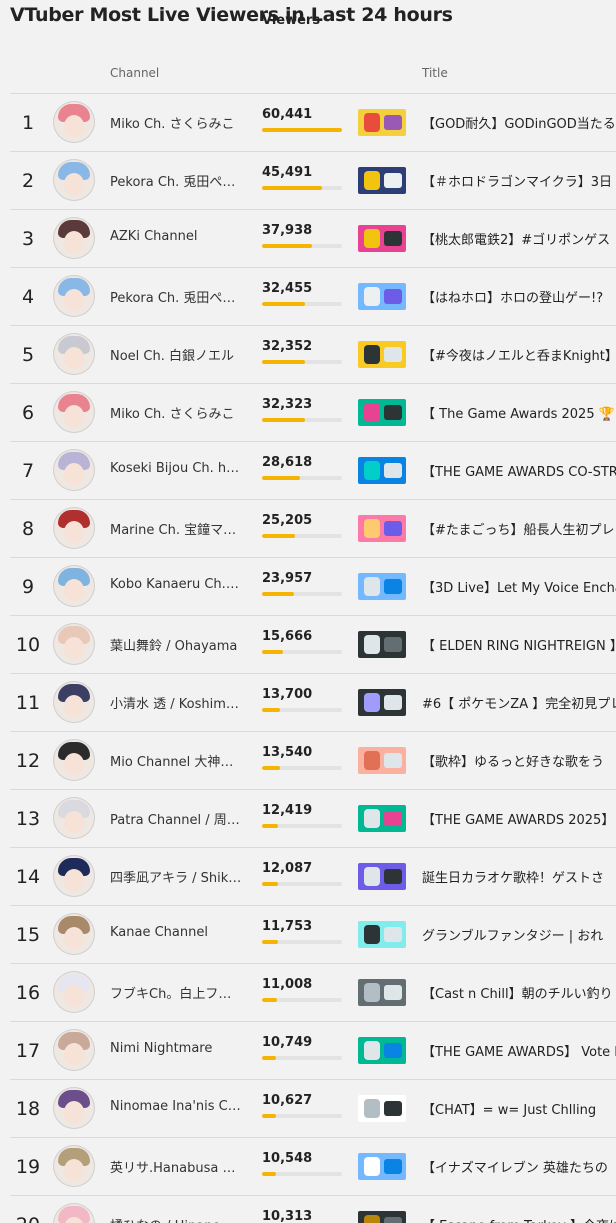 The image size is (616, 1223). What do you see at coordinates (313, 529) in the screenshot?
I see `table-row: 8 Marine Ch. 宝鐘マリン 25,205 【#たまごっち】船長人生初プレ` at bounding box center [313, 529].